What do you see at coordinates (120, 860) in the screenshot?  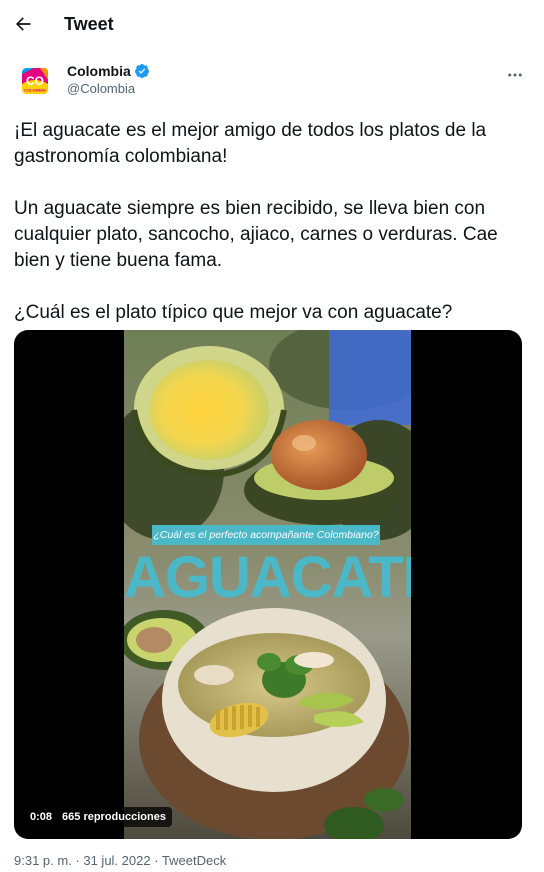 I see `tweet-meta: 9:31 p. m. · 31 jul. 2022 · TweetDeck` at bounding box center [120, 860].